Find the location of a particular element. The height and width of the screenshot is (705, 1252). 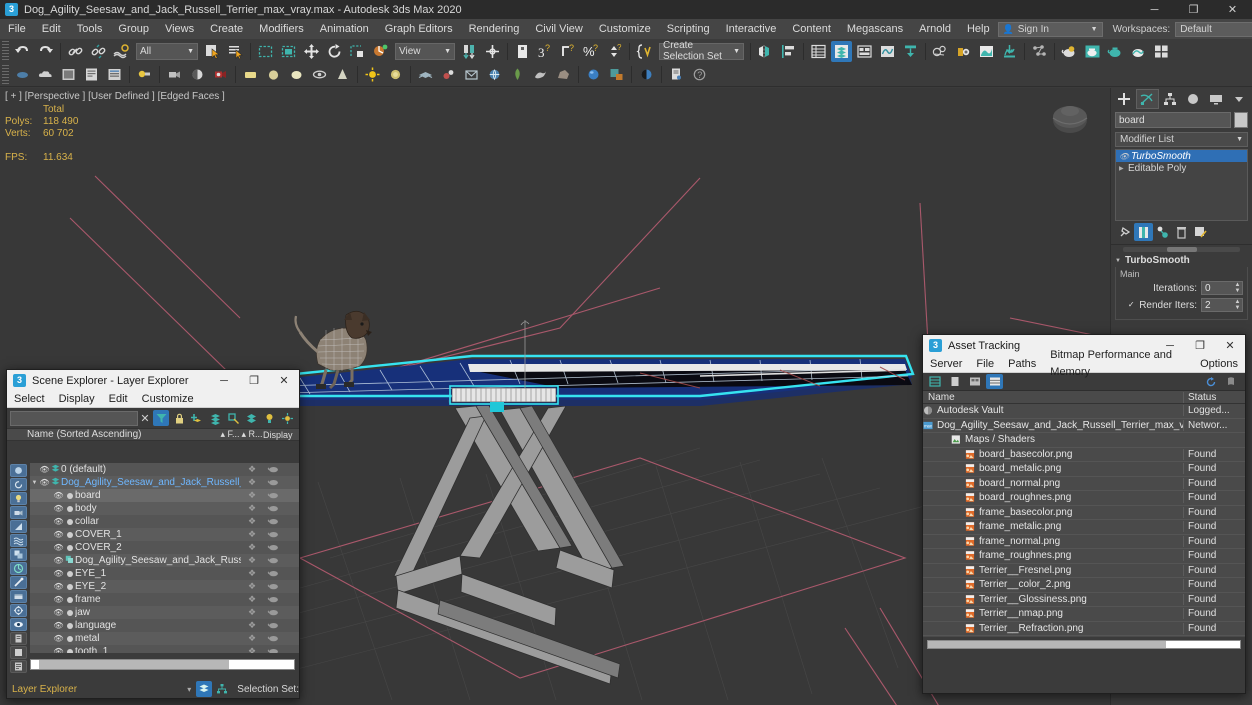

filter-icon is located at coordinates (161, 418).